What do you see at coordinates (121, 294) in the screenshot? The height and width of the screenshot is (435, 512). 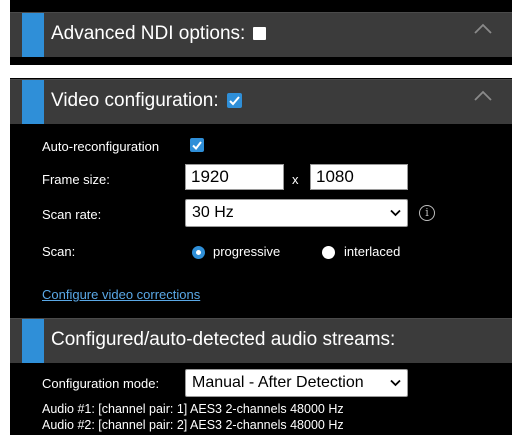 I see `configure-video-corrections-link: Configure video corrections` at bounding box center [121, 294].